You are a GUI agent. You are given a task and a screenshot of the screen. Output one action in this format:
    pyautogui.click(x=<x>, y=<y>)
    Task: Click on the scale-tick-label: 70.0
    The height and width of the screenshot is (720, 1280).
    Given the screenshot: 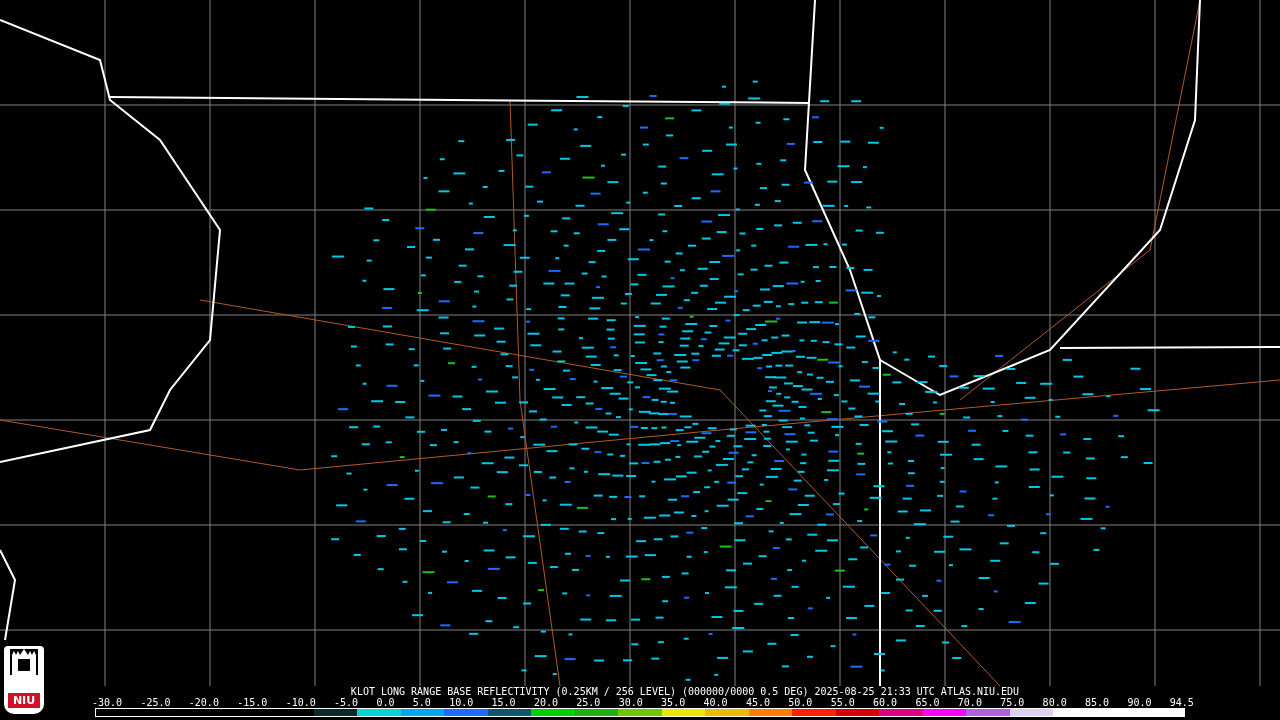 What is the action you would take?
    pyautogui.click(x=969, y=702)
    